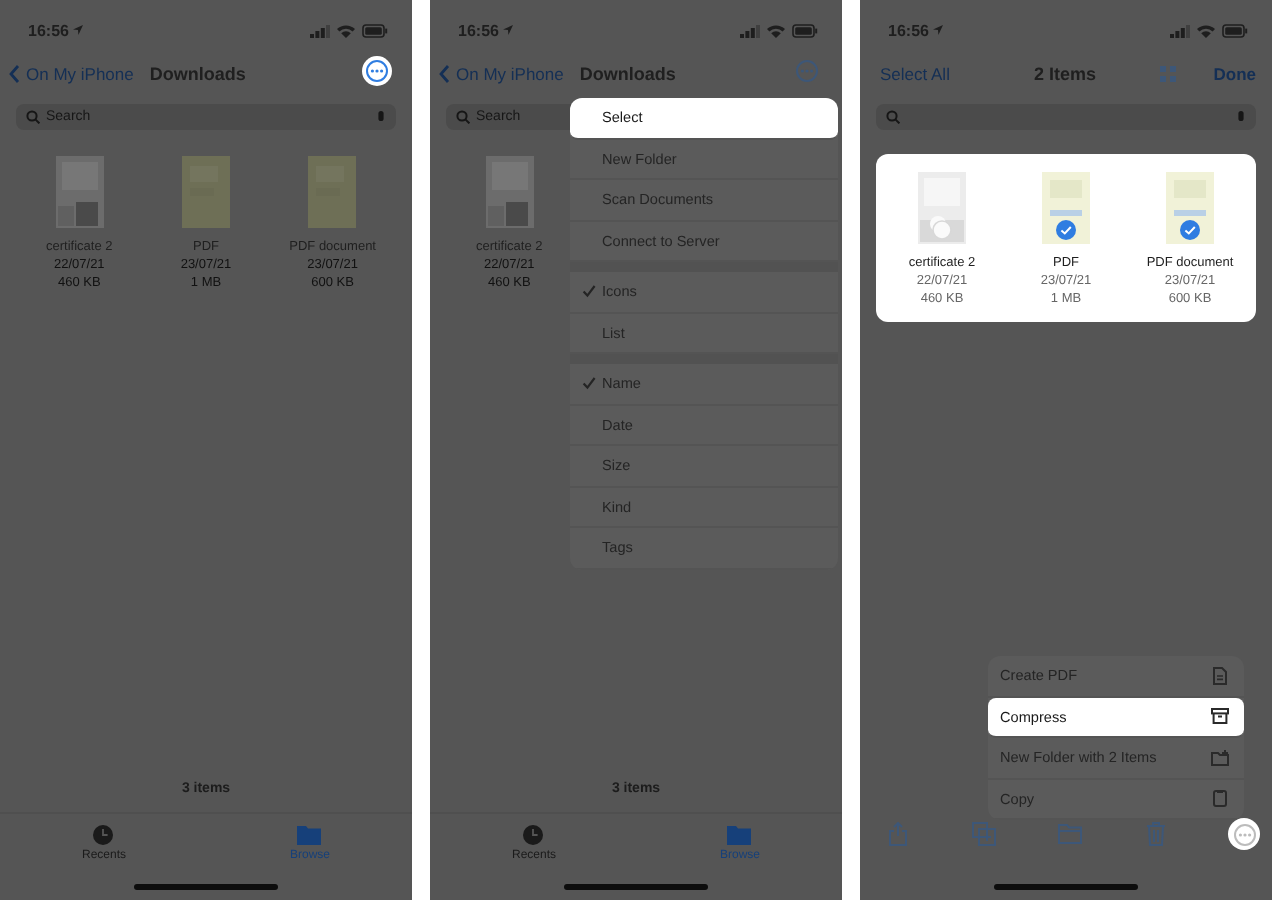 This screenshot has height=900, width=1272. I want to click on select-all-link: Select All, so click(909, 74).